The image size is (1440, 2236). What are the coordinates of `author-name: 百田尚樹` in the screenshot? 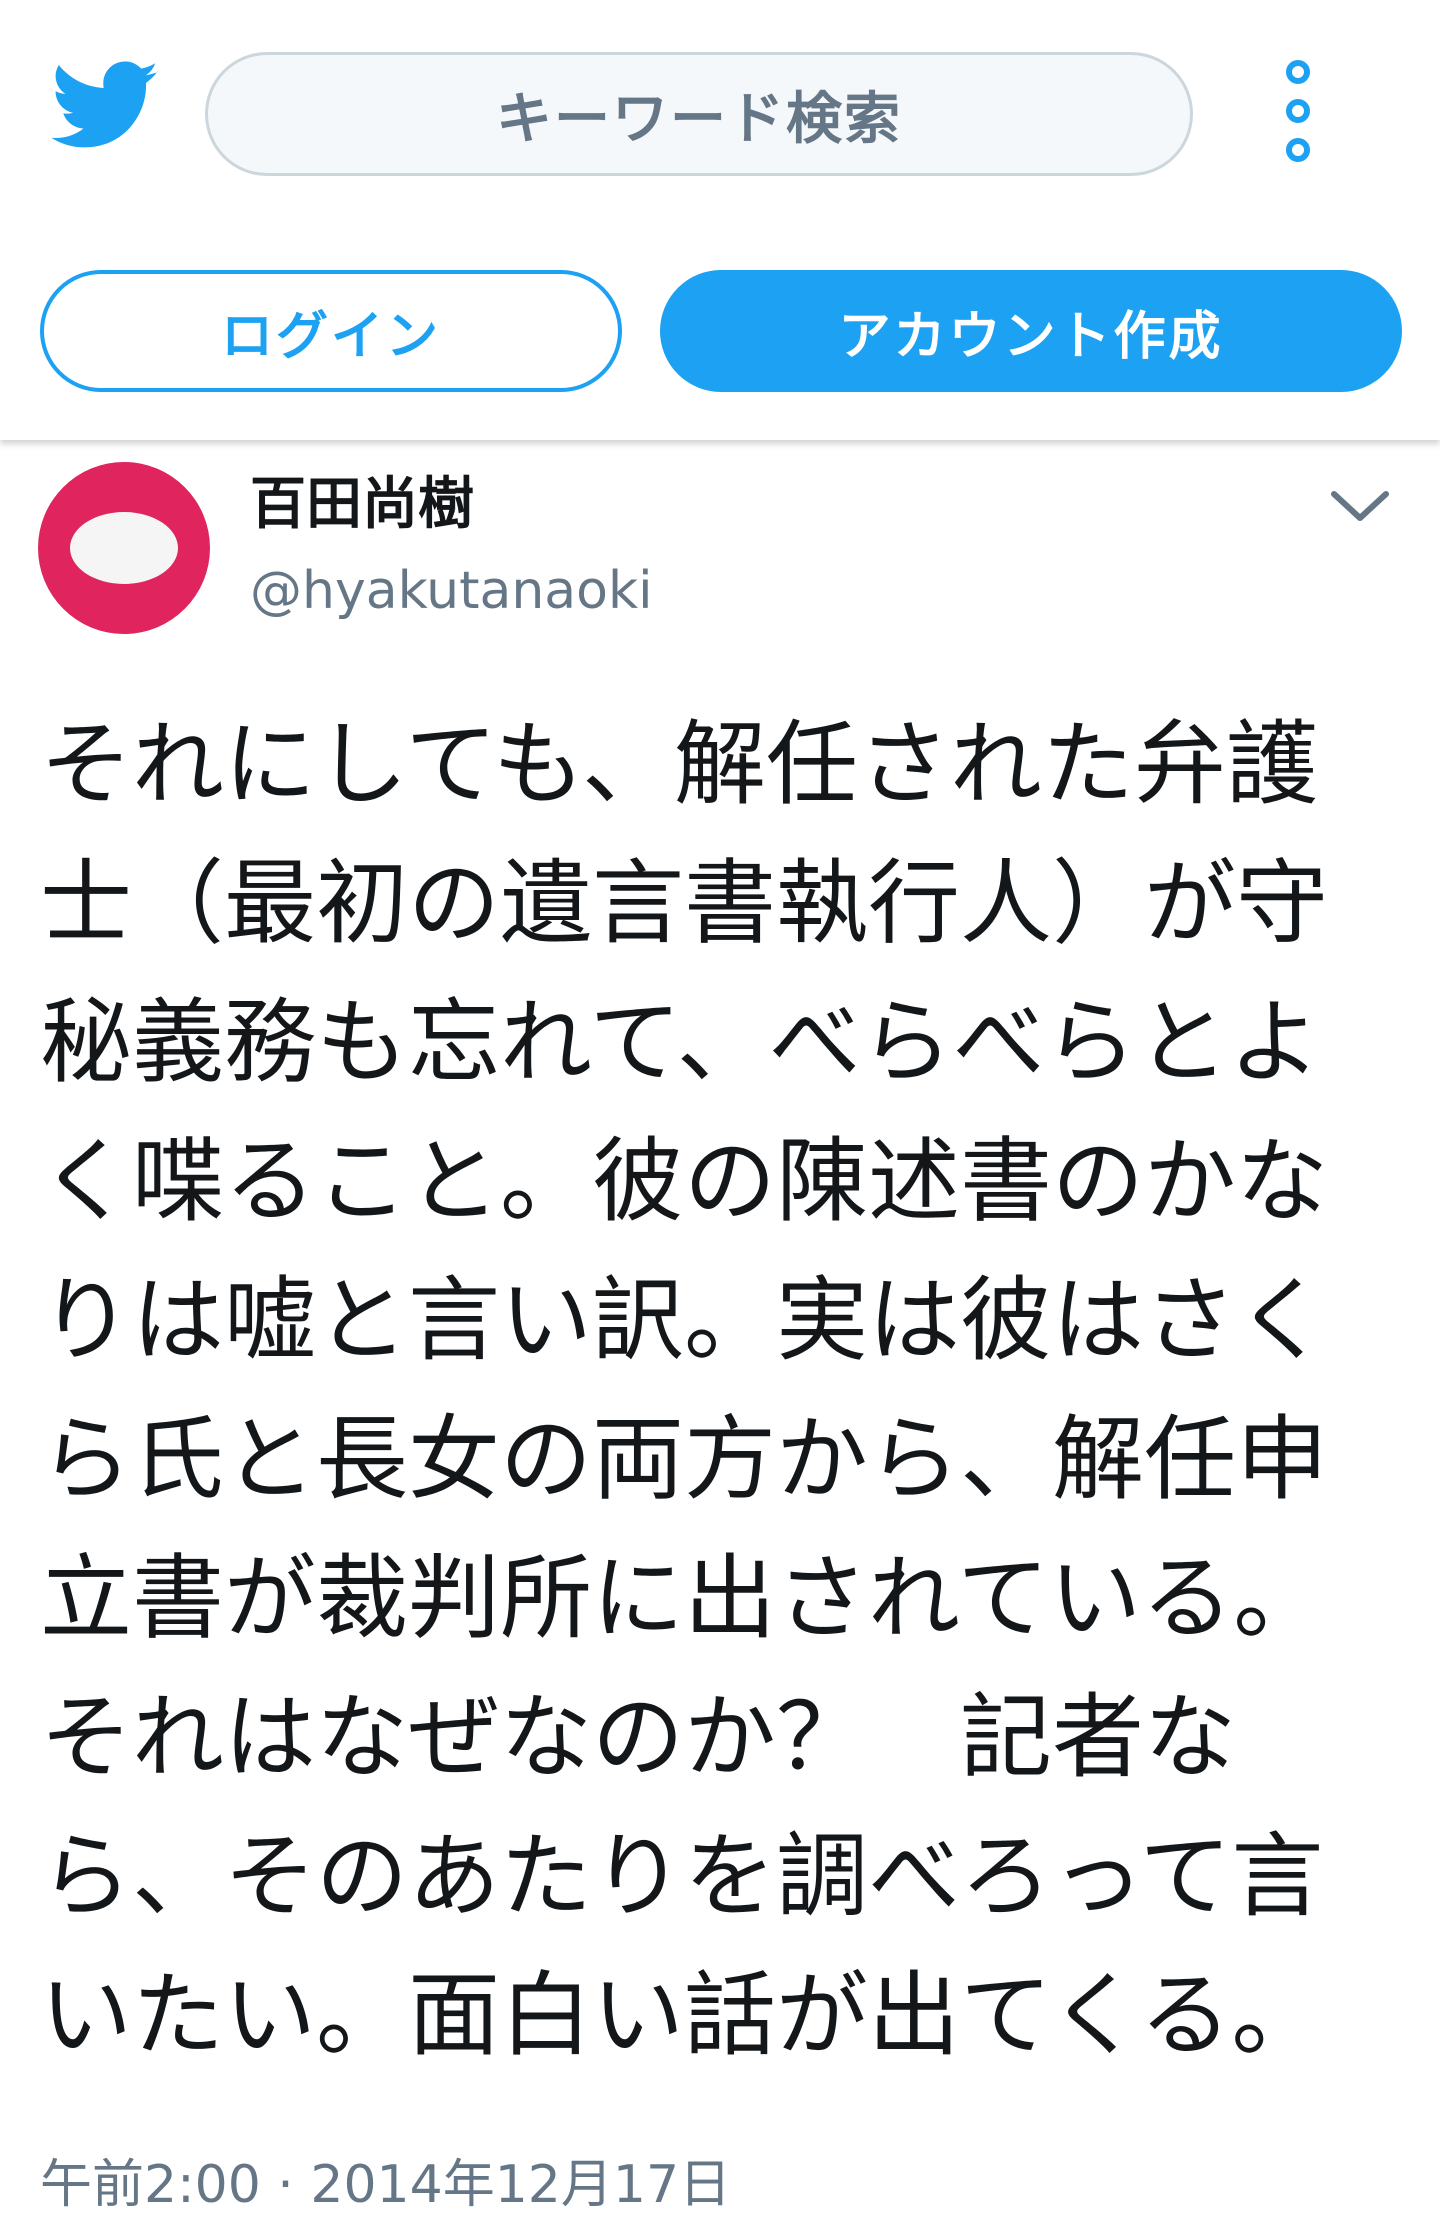 It's located at (362, 505).